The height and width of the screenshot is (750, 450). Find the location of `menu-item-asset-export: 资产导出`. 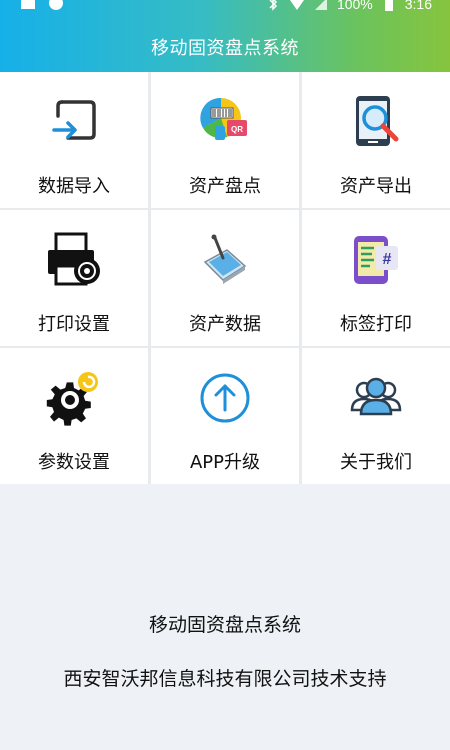

menu-item-asset-export: 资产导出 is located at coordinates (376, 140).